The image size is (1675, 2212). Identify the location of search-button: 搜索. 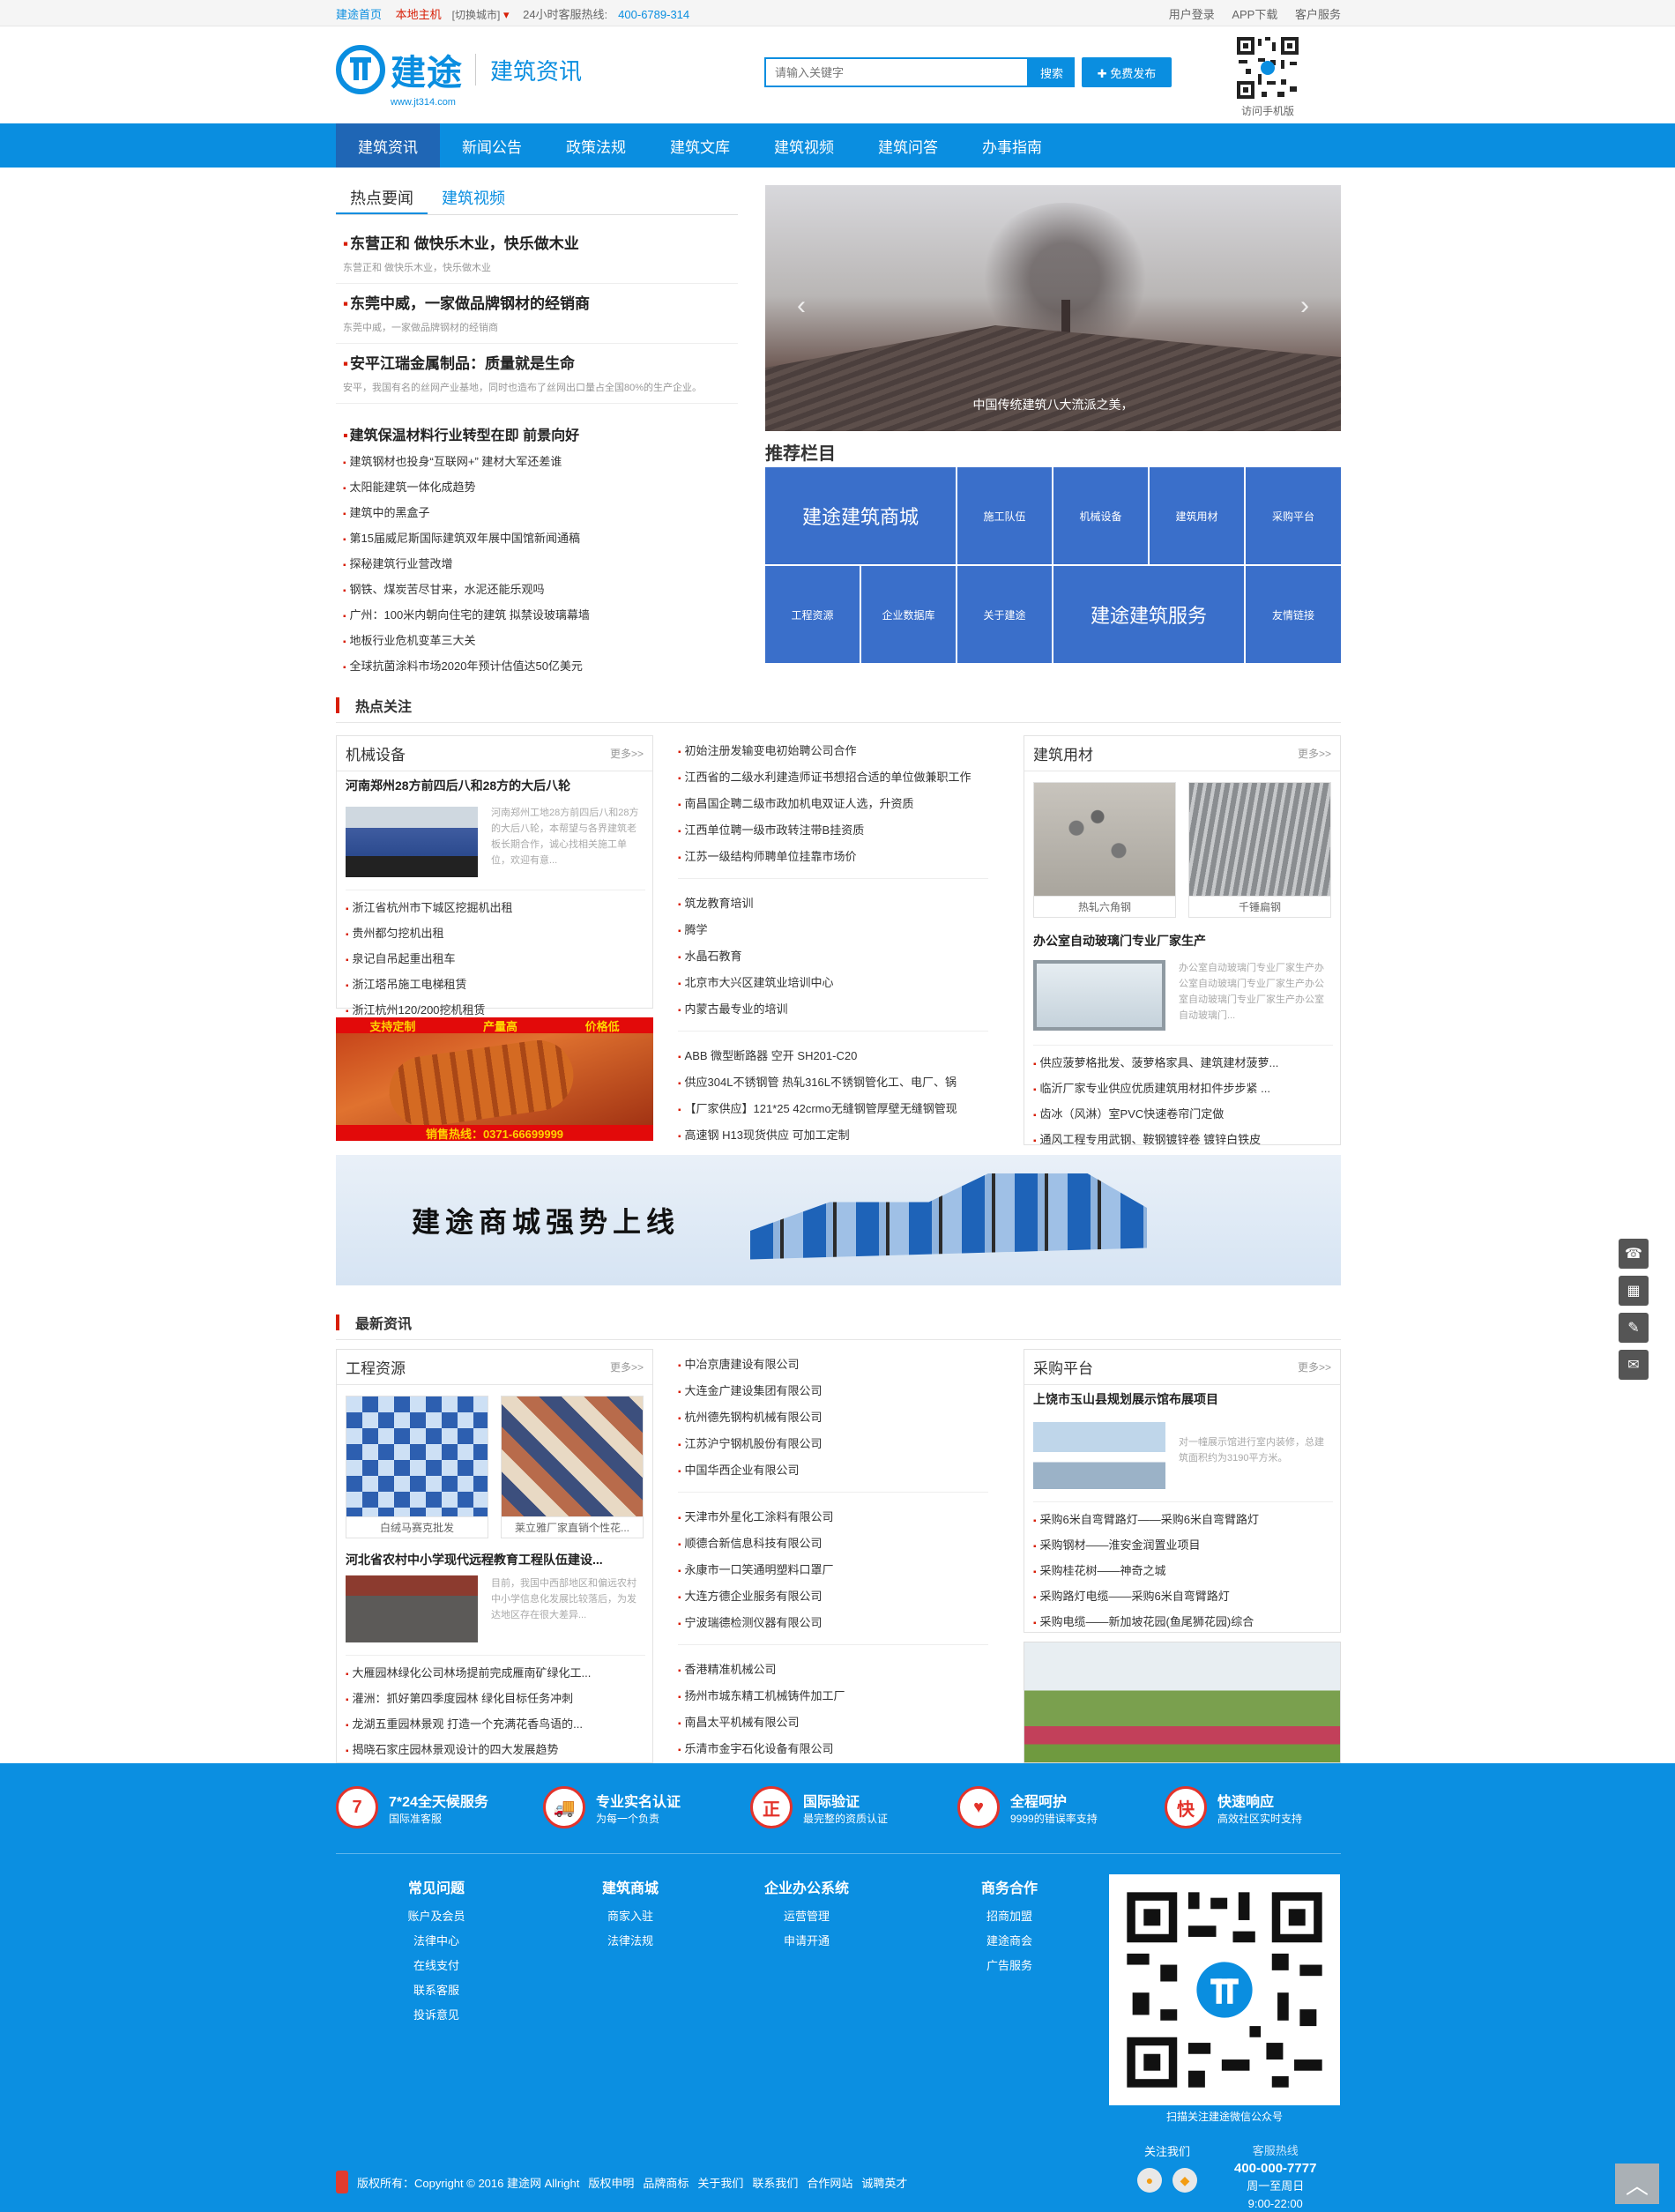
(1052, 72).